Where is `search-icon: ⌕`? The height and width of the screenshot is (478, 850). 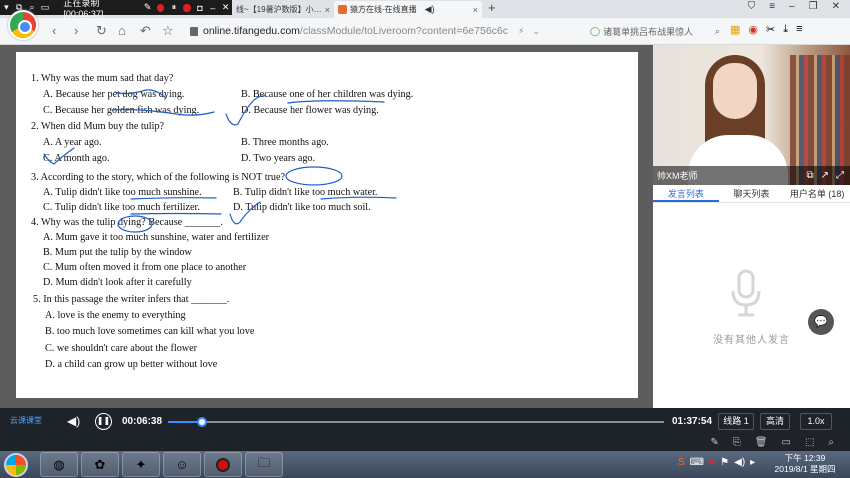 search-icon: ⌕ is located at coordinates (717, 31).